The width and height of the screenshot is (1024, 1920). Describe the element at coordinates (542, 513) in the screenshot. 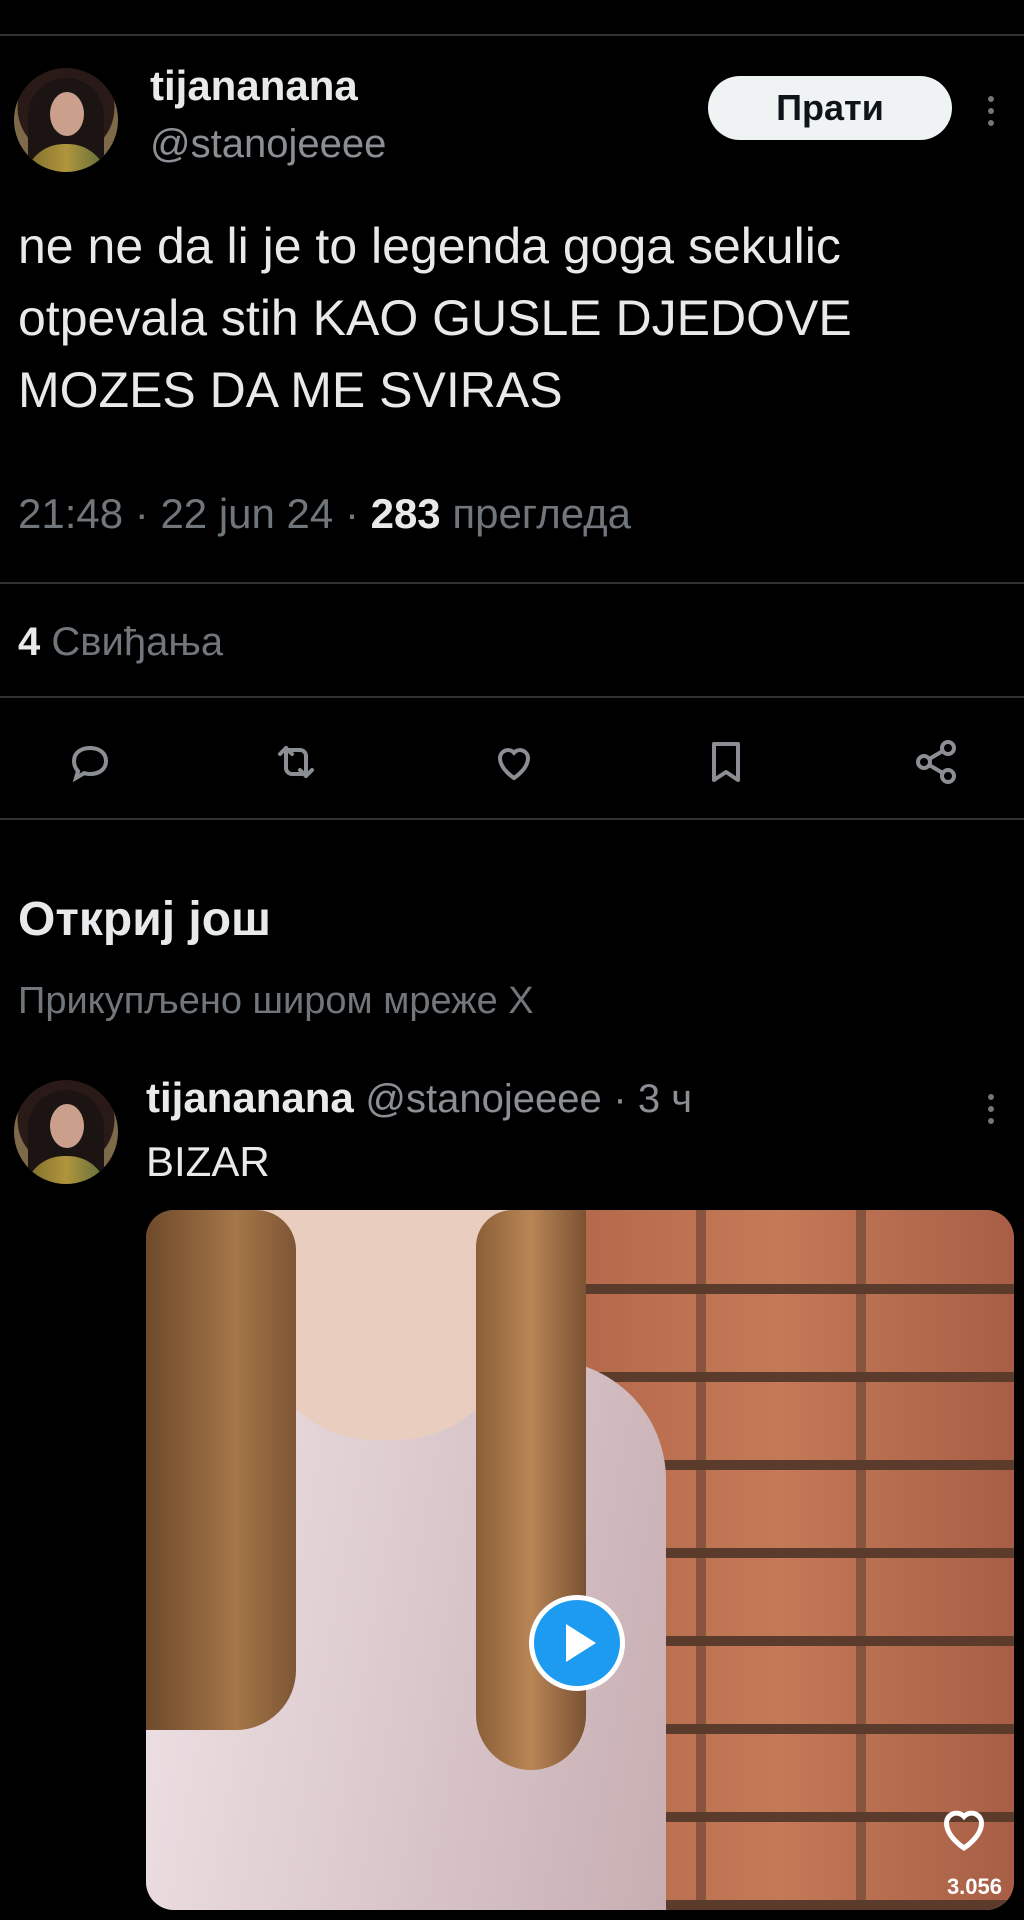

I see `views-label: прегледа` at that location.